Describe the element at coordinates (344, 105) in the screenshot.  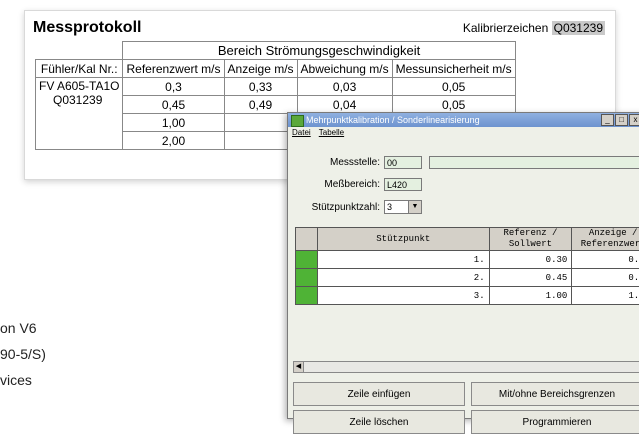
I see `table-cell: 0,04` at that location.